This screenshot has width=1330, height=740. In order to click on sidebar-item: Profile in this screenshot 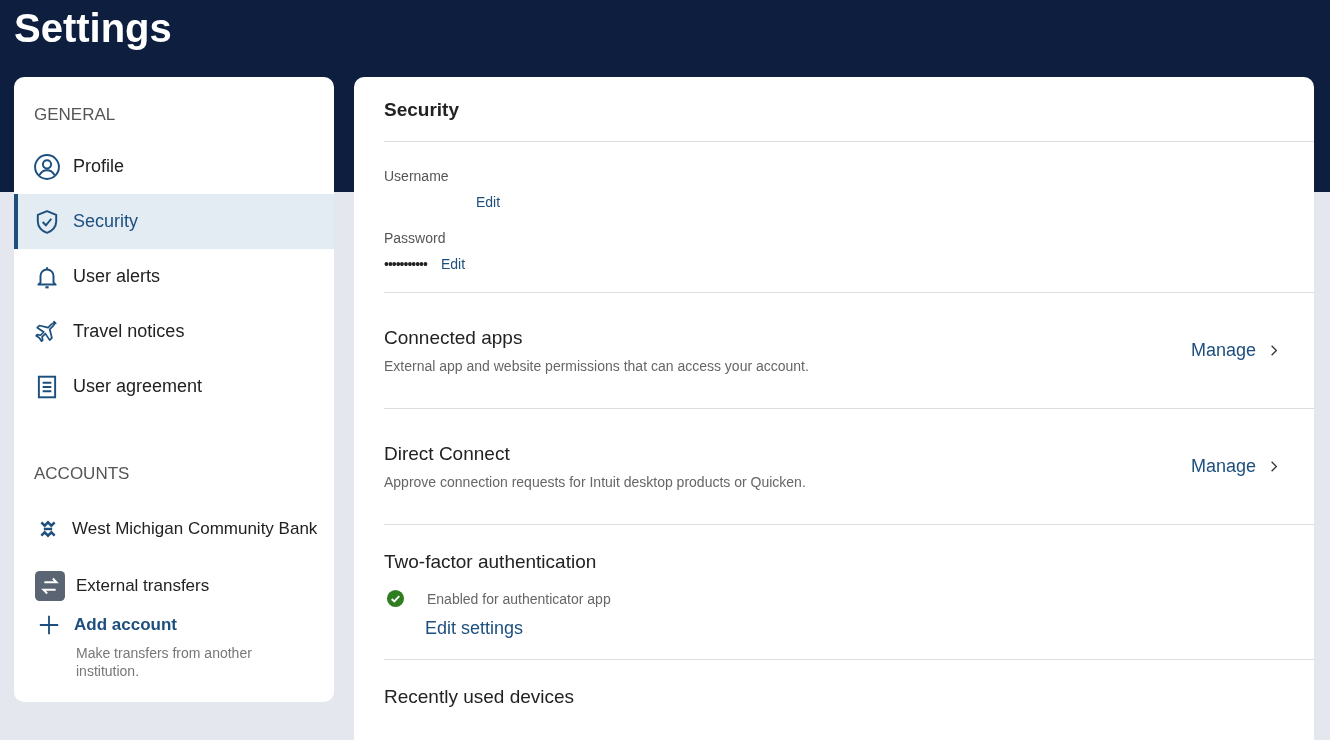, I will do `click(174, 166)`.